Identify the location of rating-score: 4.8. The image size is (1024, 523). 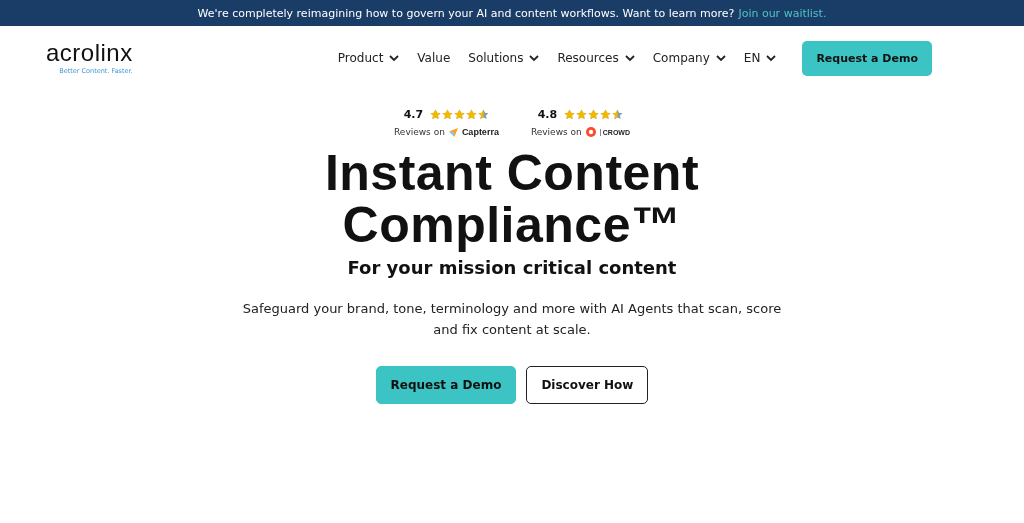
(547, 114).